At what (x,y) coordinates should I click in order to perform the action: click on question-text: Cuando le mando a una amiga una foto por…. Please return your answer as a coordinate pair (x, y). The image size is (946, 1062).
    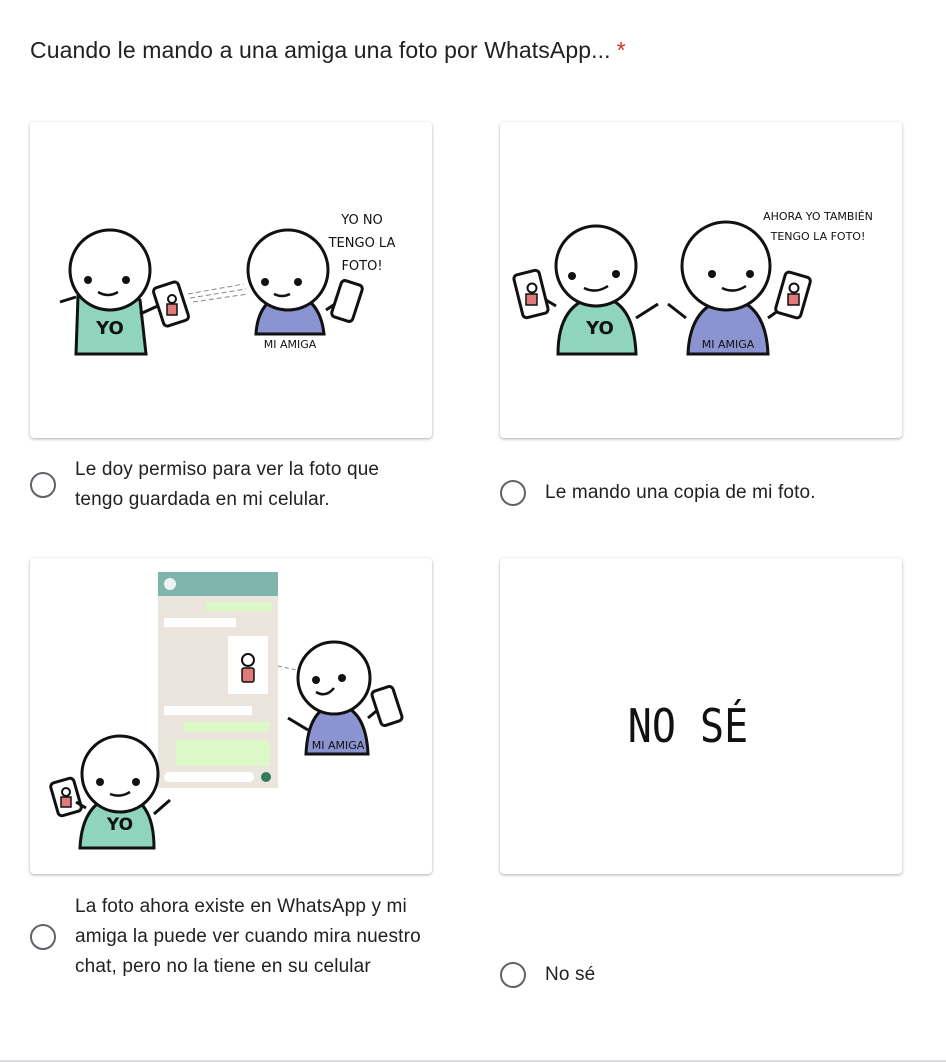
    Looking at the image, I should click on (320, 50).